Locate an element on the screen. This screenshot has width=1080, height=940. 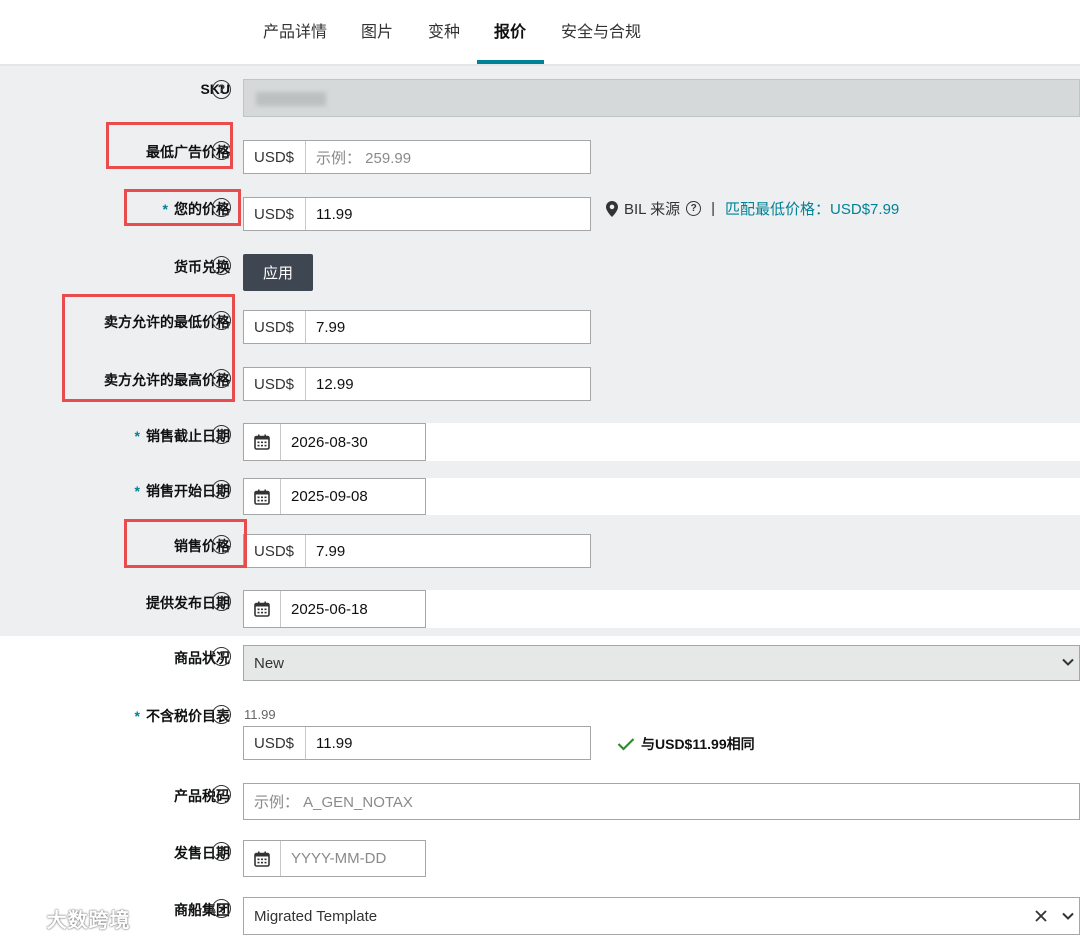
seller-max-price-value: 12.99 is located at coordinates (335, 384).